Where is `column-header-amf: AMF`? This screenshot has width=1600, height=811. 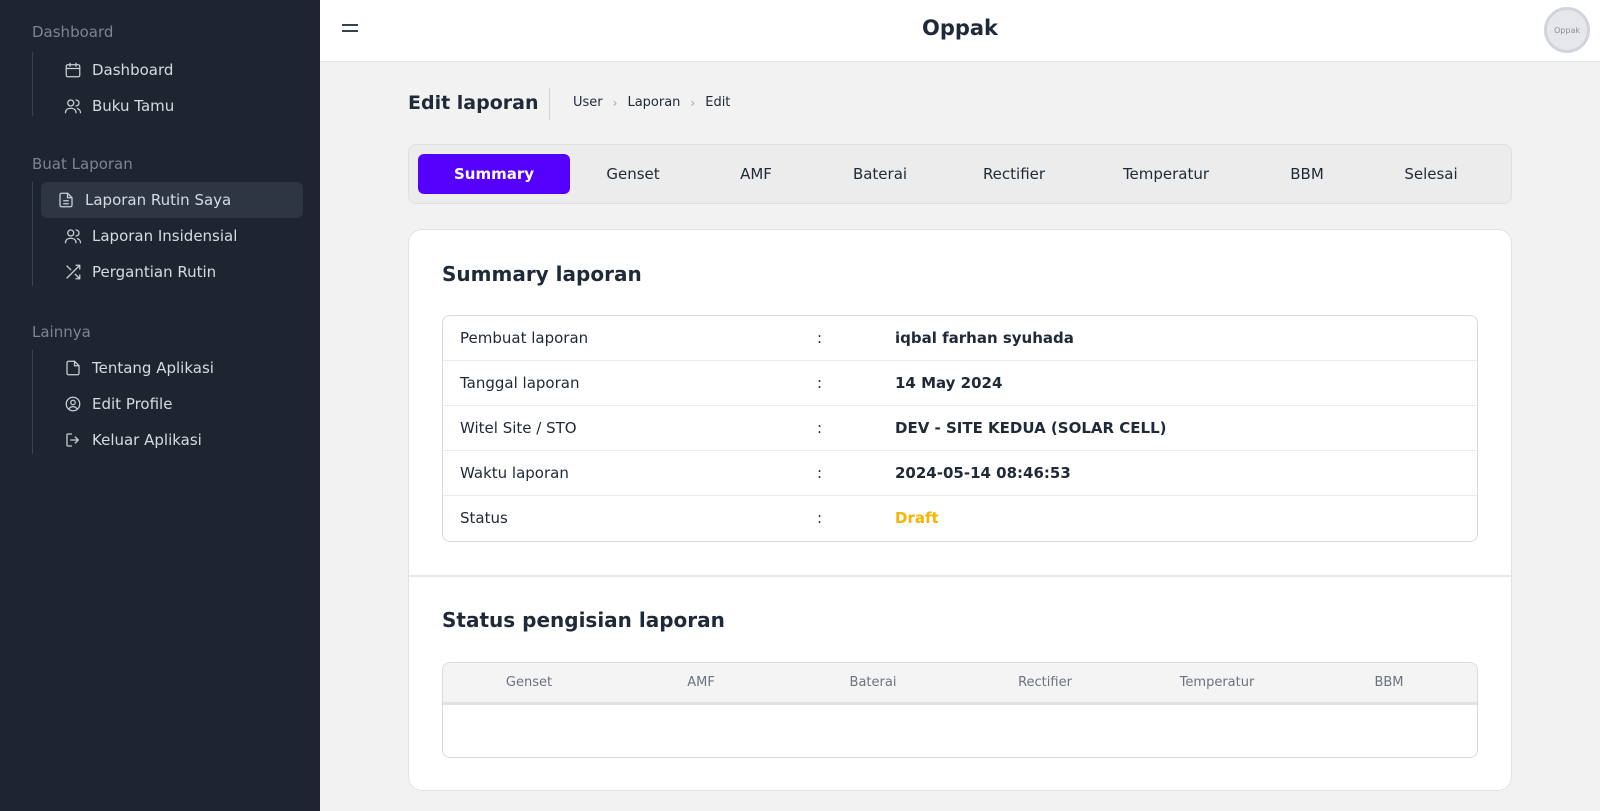 column-header-amf: AMF is located at coordinates (701, 682).